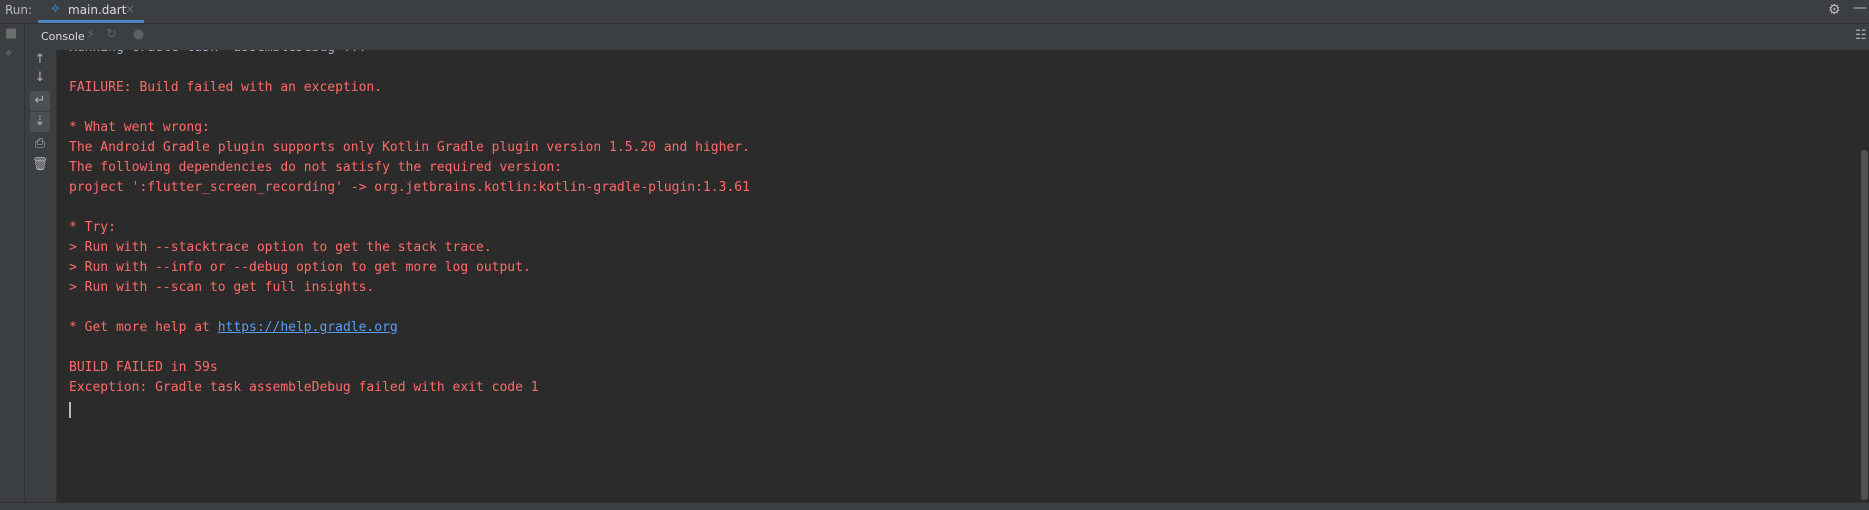 The height and width of the screenshot is (510, 1869). I want to click on minimize-icon: —, so click(1860, 8).